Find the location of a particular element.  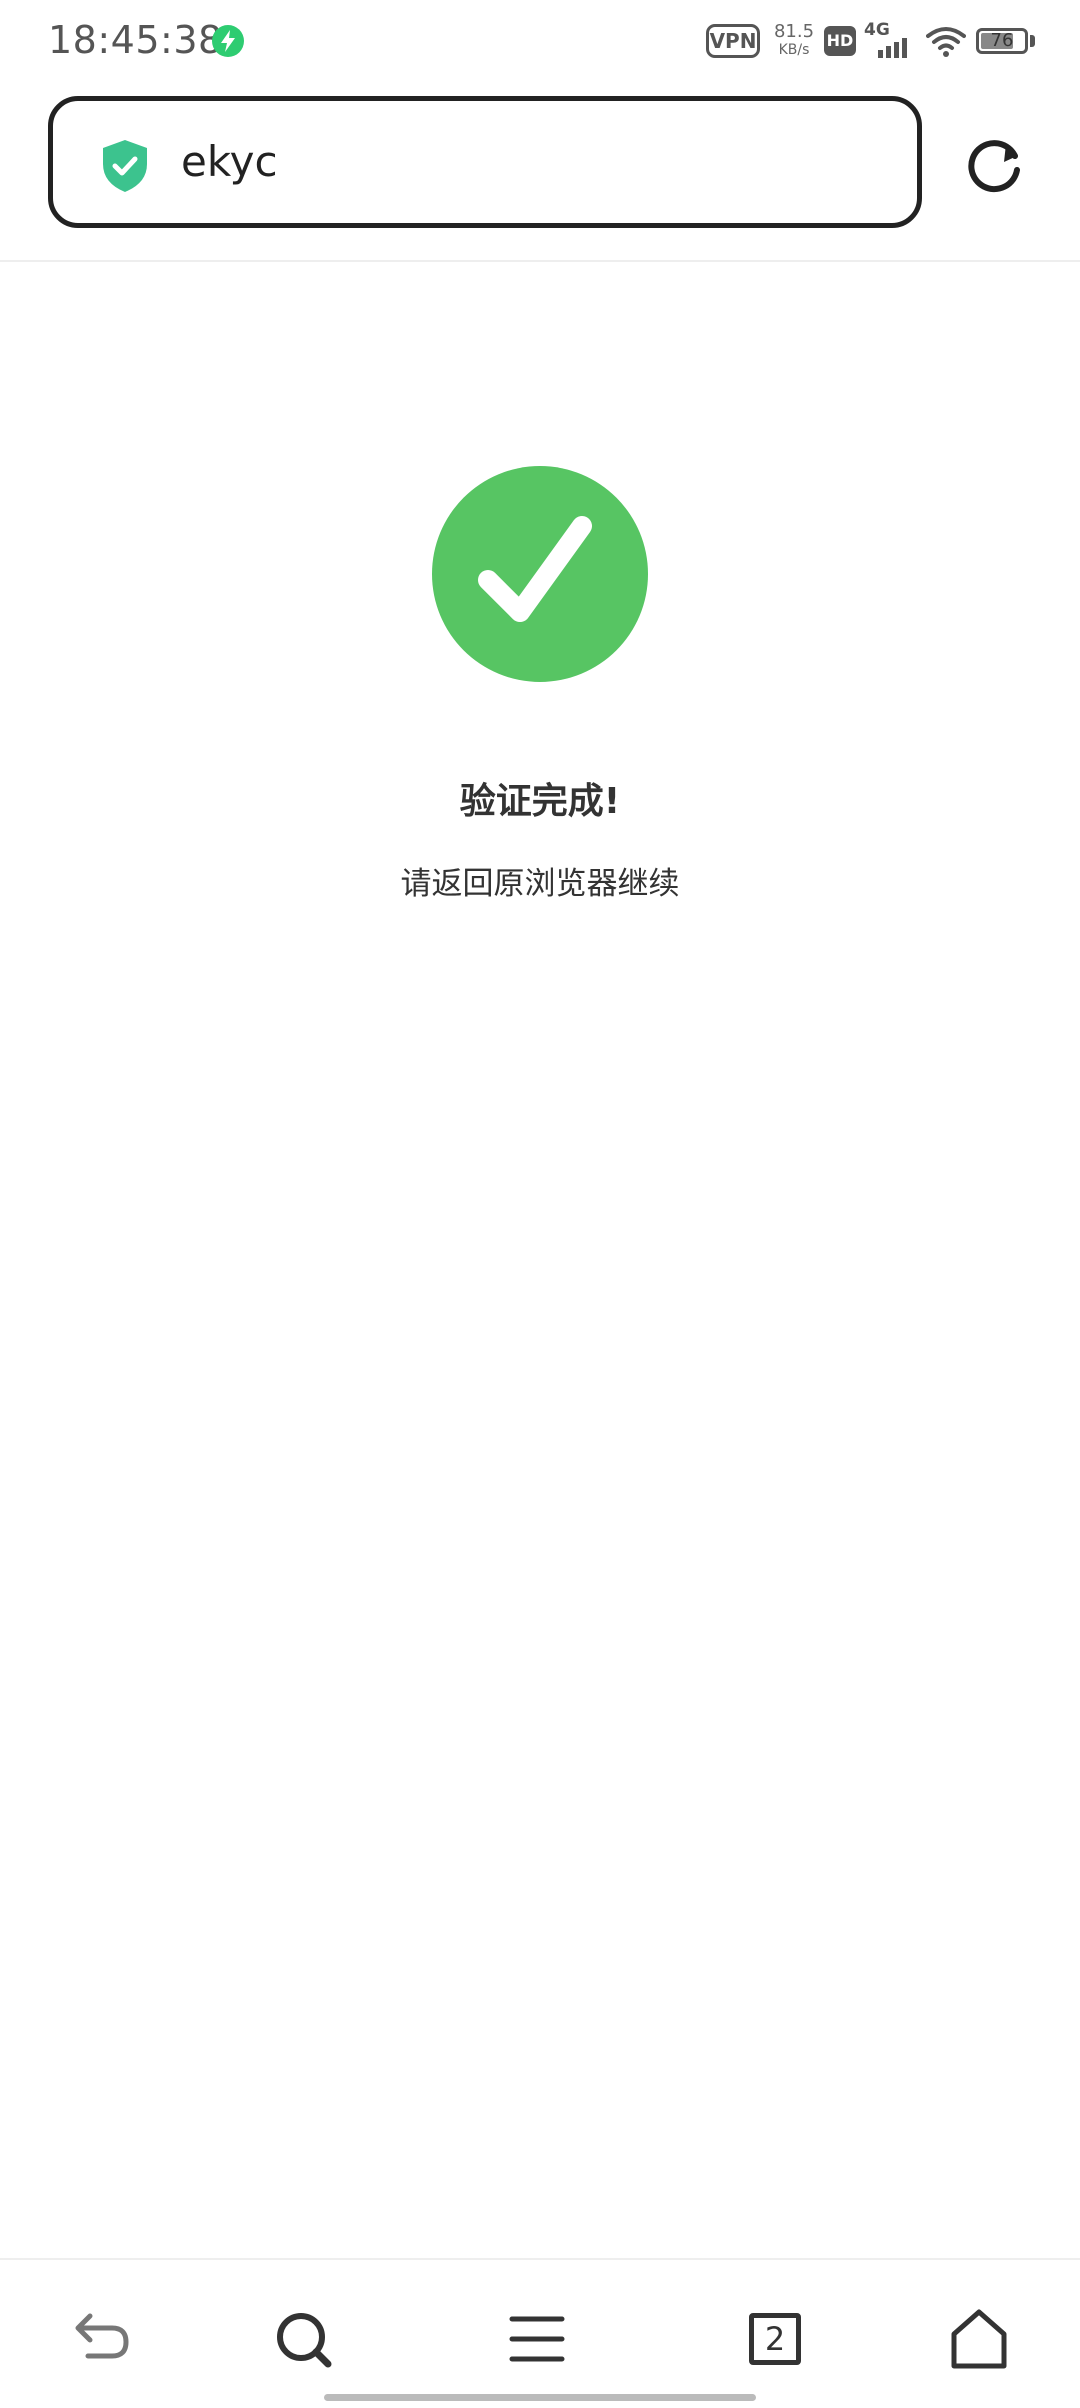

charging-icon is located at coordinates (228, 41).